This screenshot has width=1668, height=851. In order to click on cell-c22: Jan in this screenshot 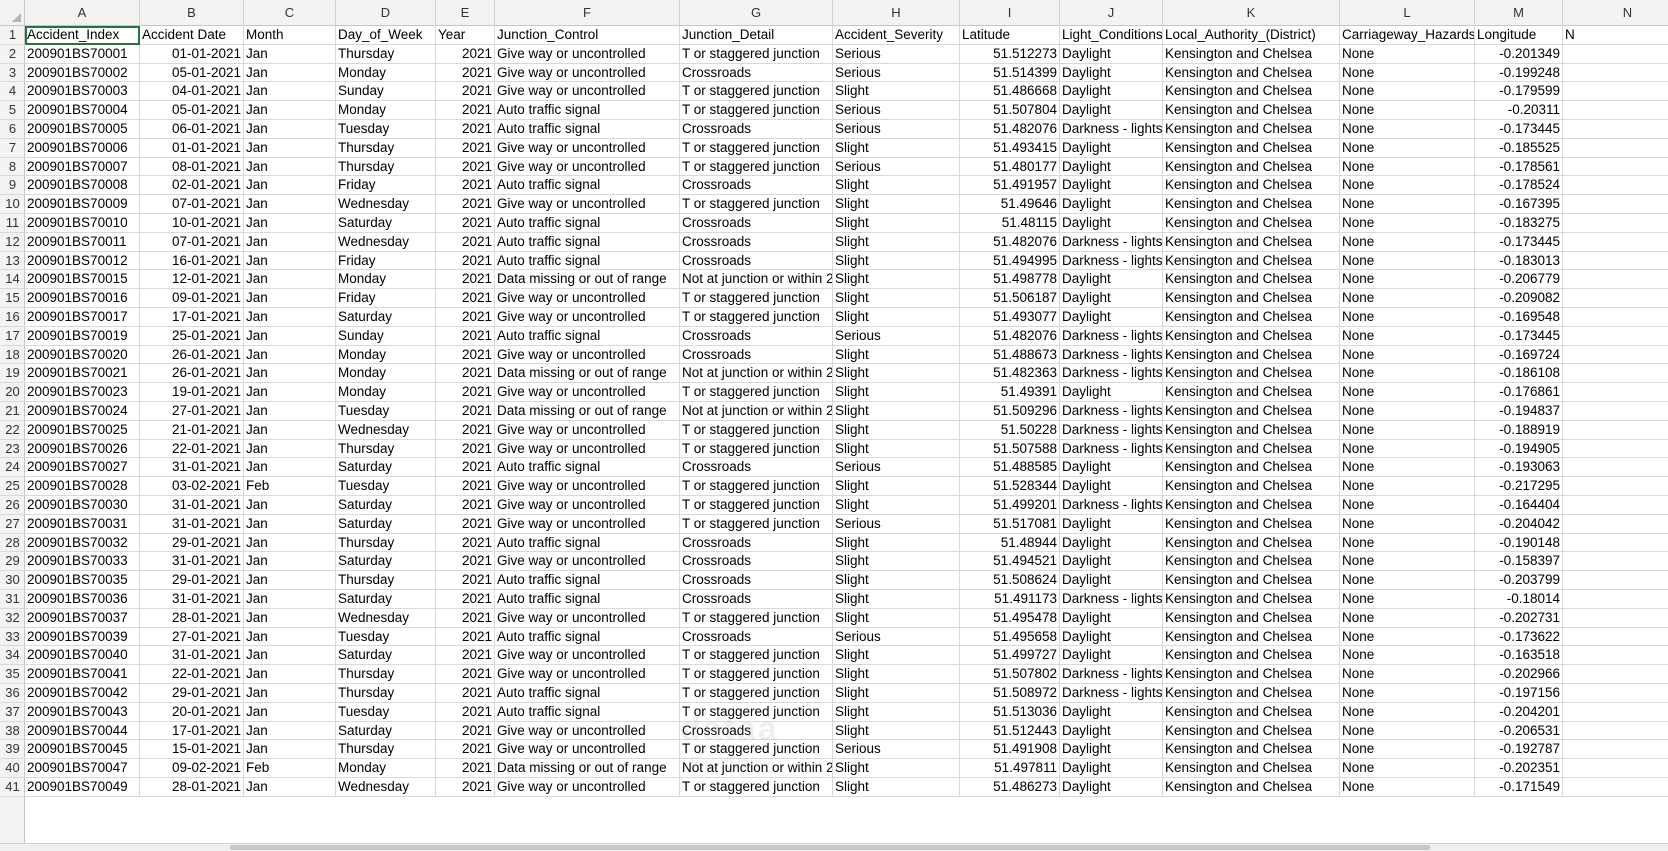, I will do `click(290, 430)`.